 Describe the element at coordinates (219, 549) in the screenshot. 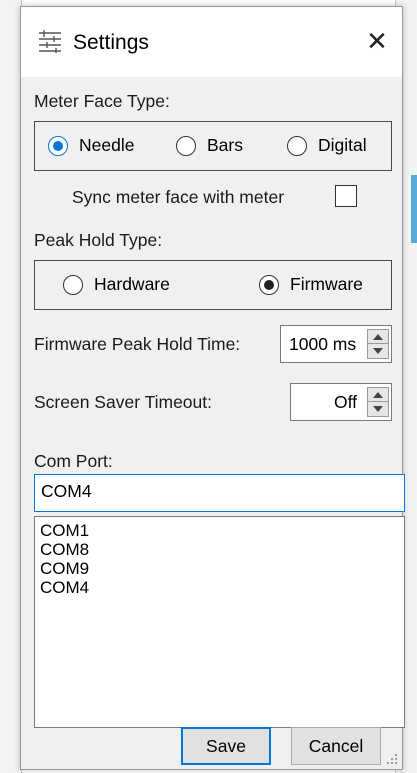

I see `list-item: COM8` at that location.